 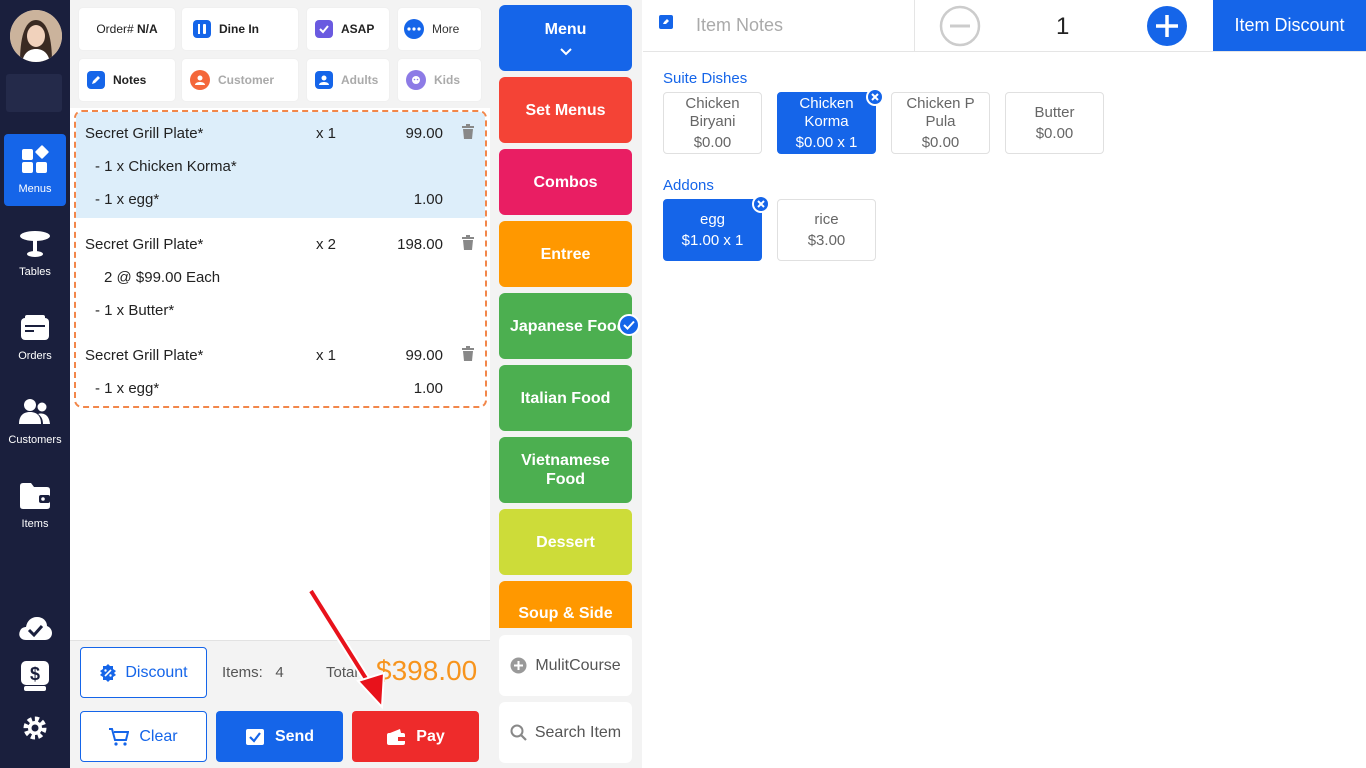 What do you see at coordinates (712, 230) in the screenshot?
I see `addon-option-egg: egg $1.00 x 1` at bounding box center [712, 230].